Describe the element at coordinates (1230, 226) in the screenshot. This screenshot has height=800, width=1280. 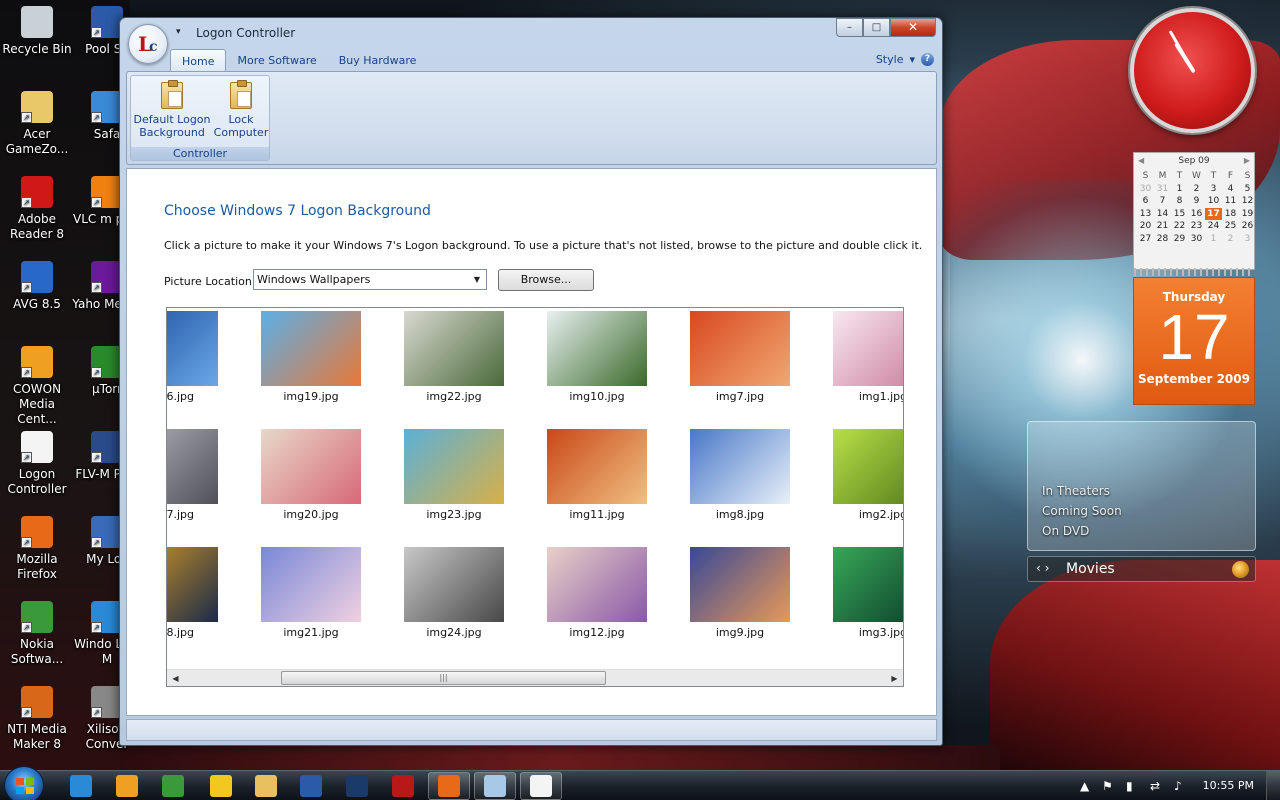
I see `calendar-day: 25` at that location.